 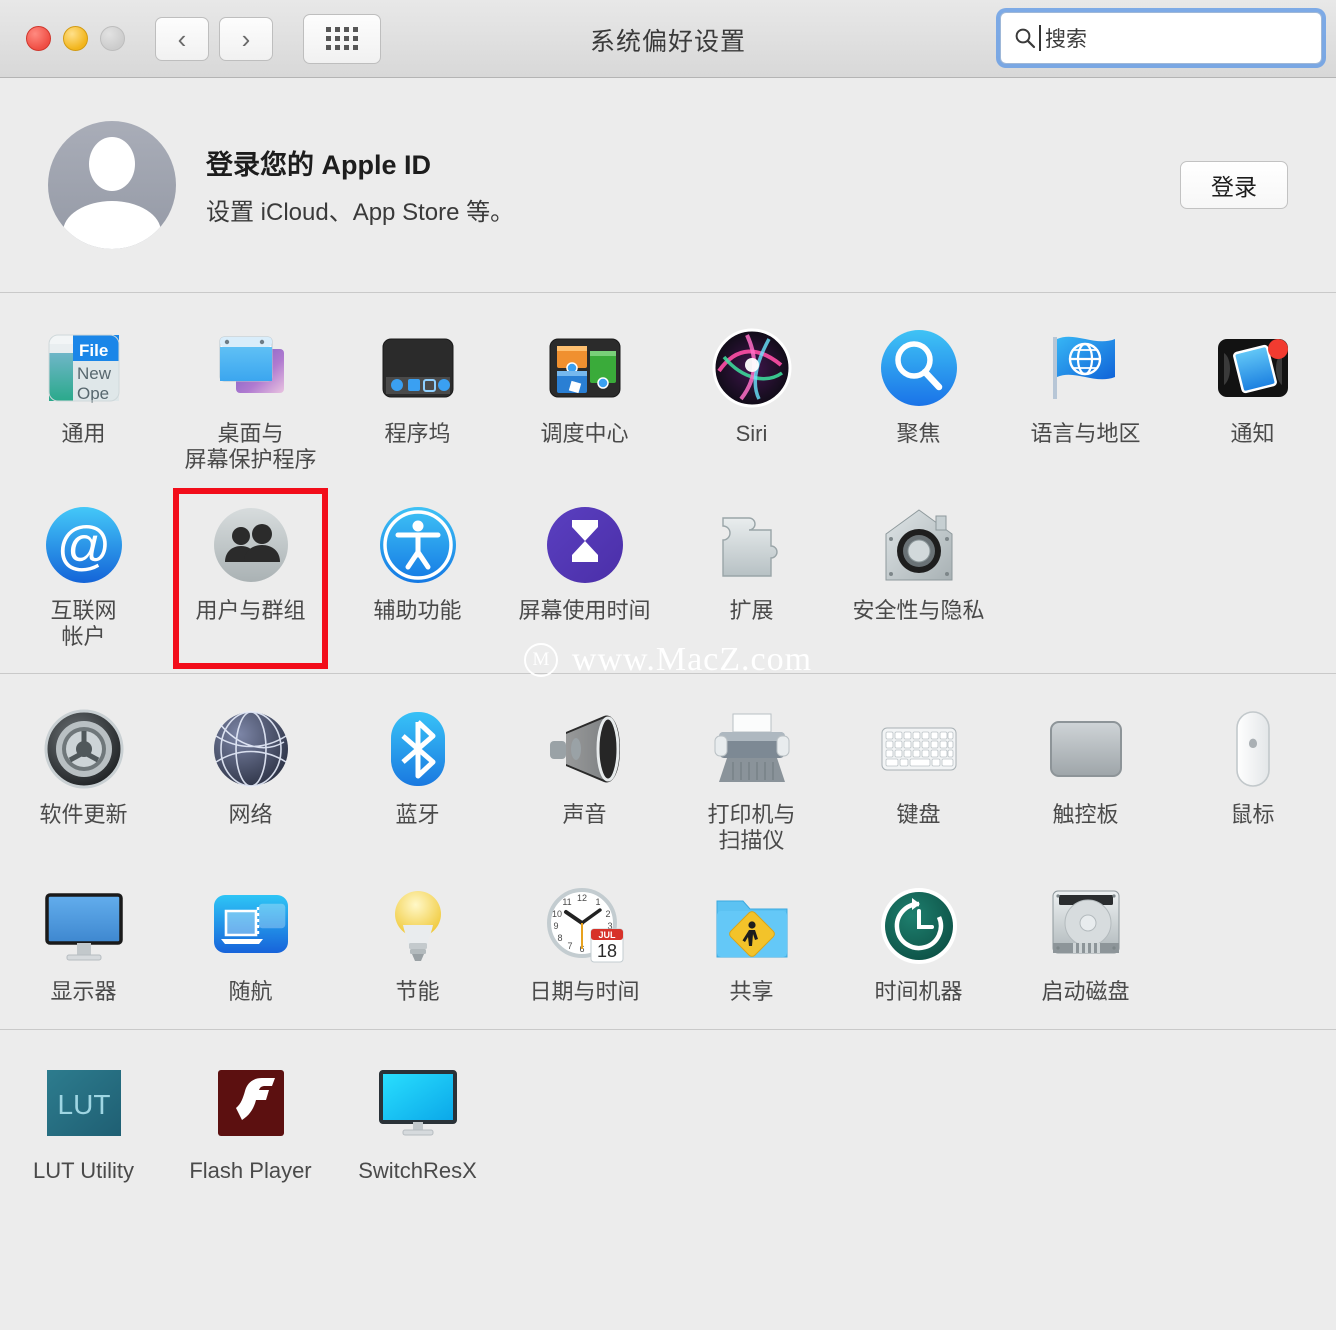 I want to click on software-update-icon, so click(x=84, y=749).